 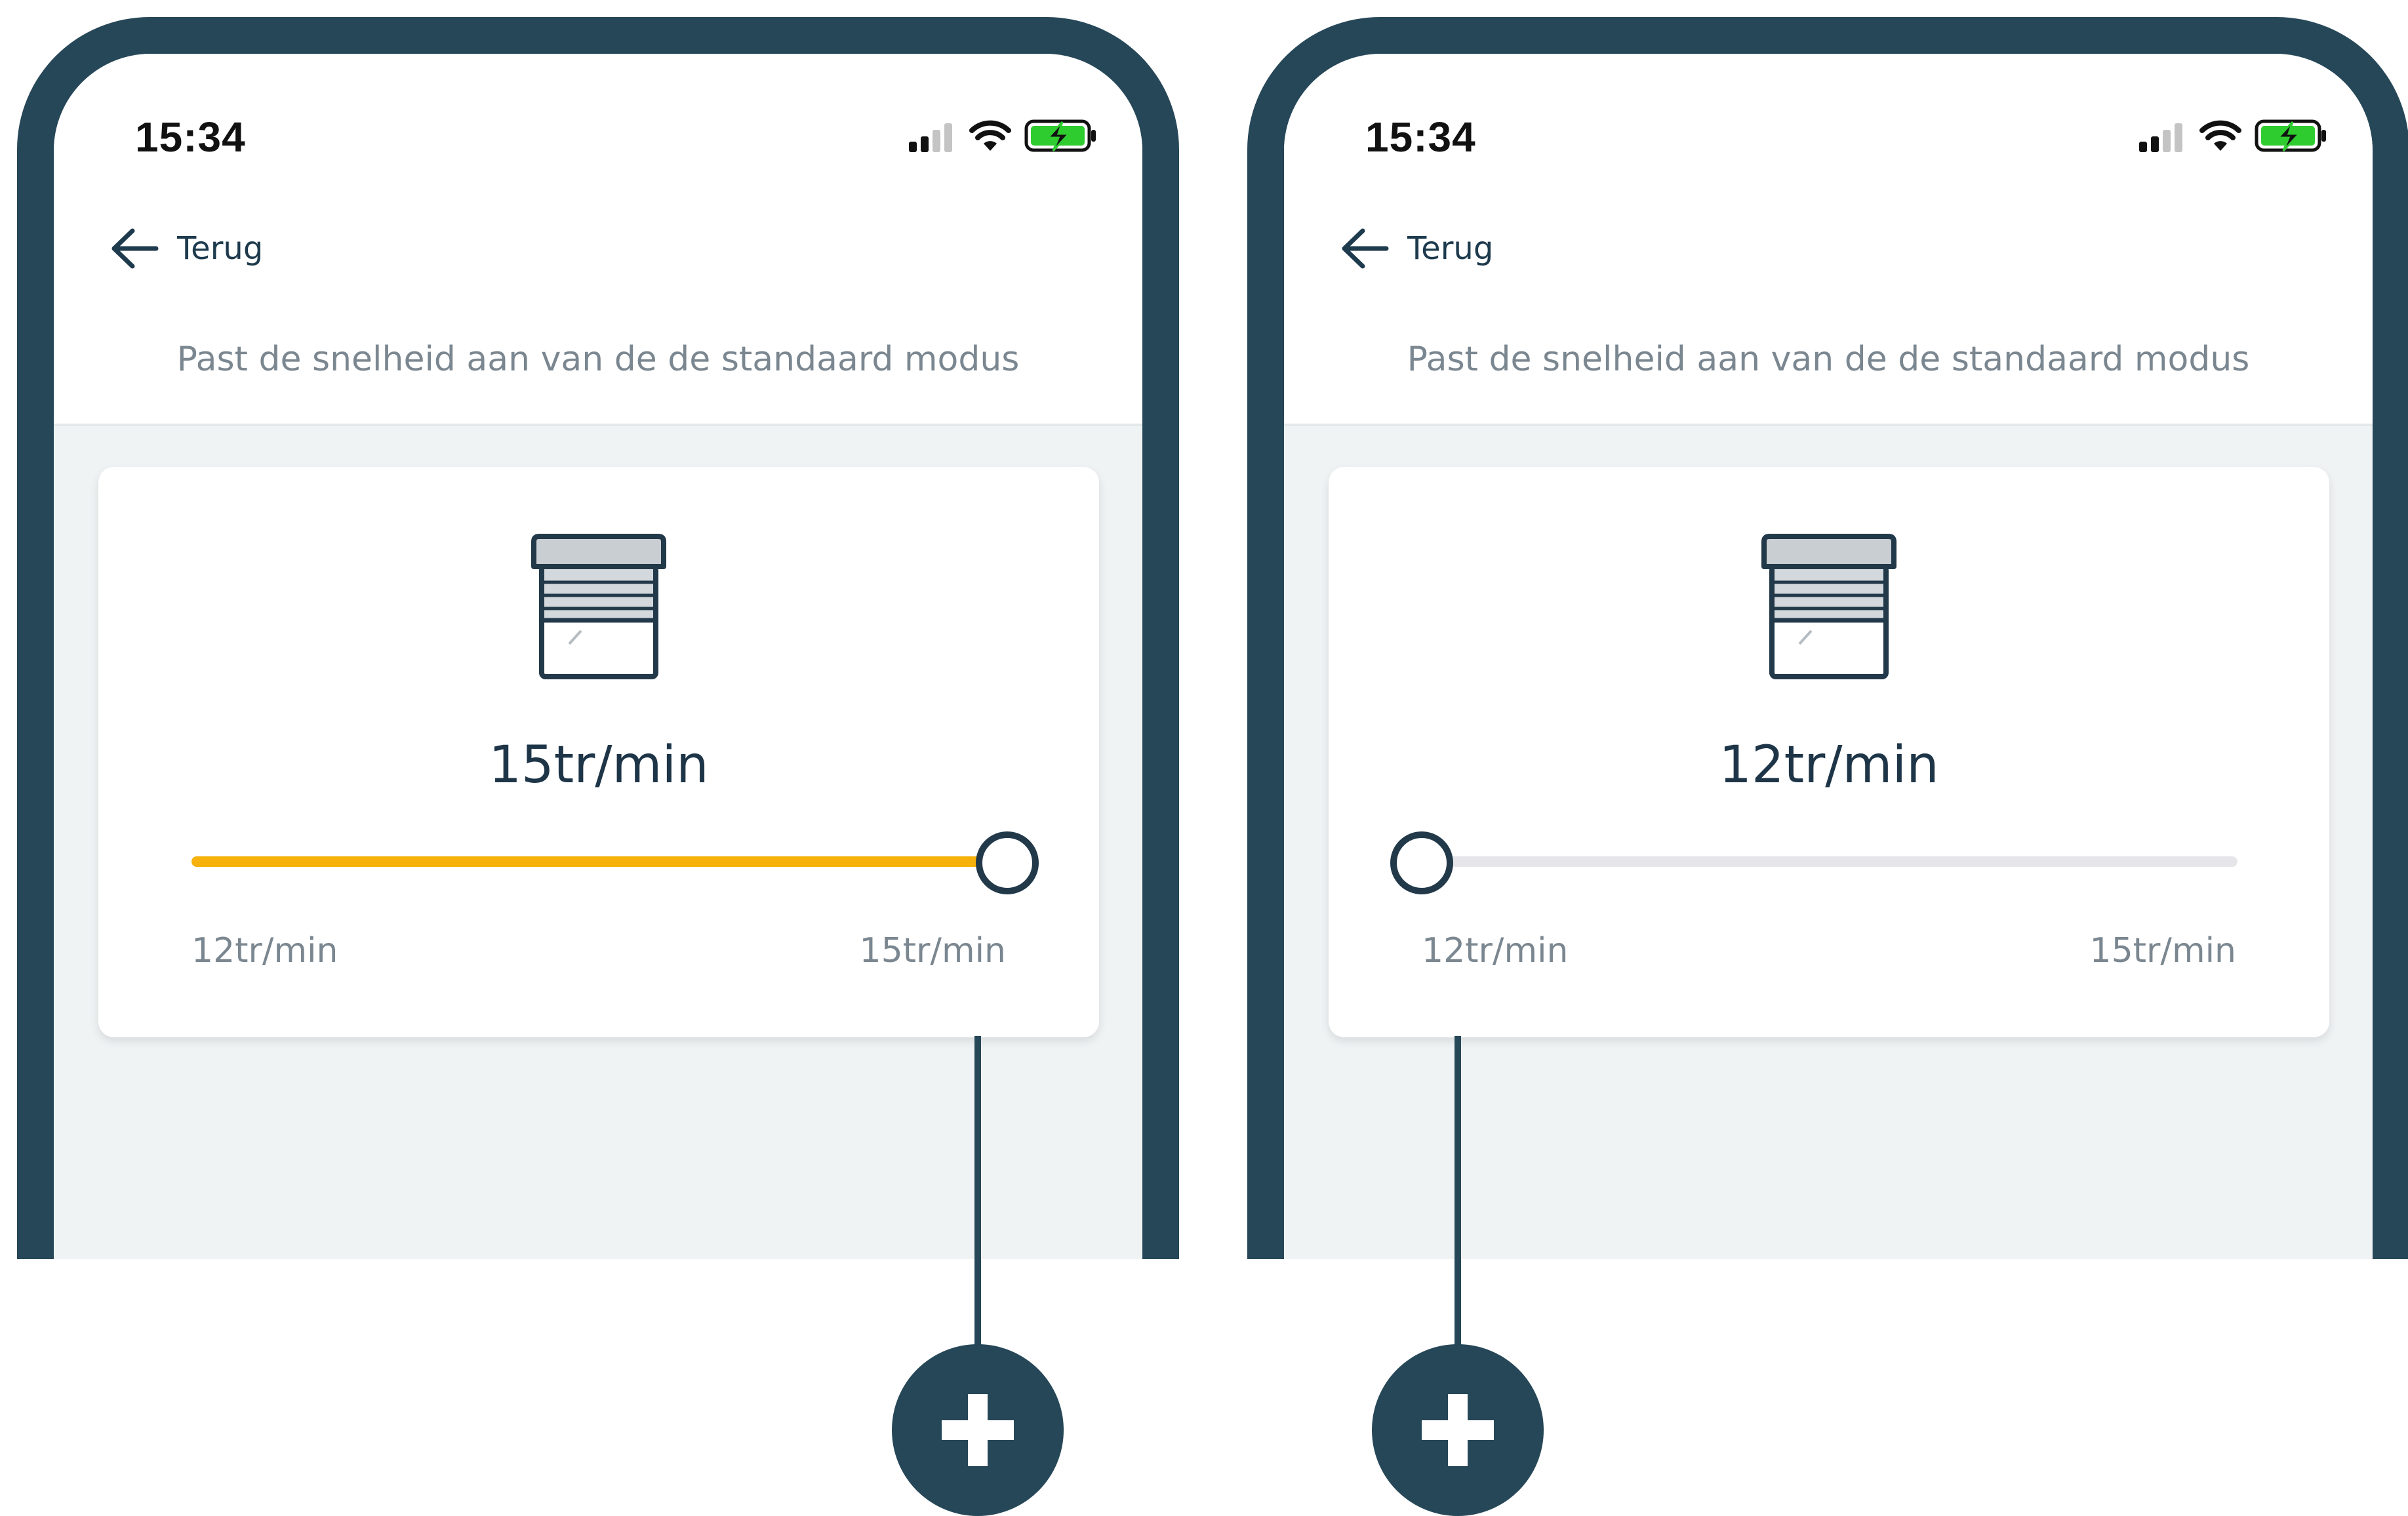 I want to click on slider-fill, so click(x=599, y=862).